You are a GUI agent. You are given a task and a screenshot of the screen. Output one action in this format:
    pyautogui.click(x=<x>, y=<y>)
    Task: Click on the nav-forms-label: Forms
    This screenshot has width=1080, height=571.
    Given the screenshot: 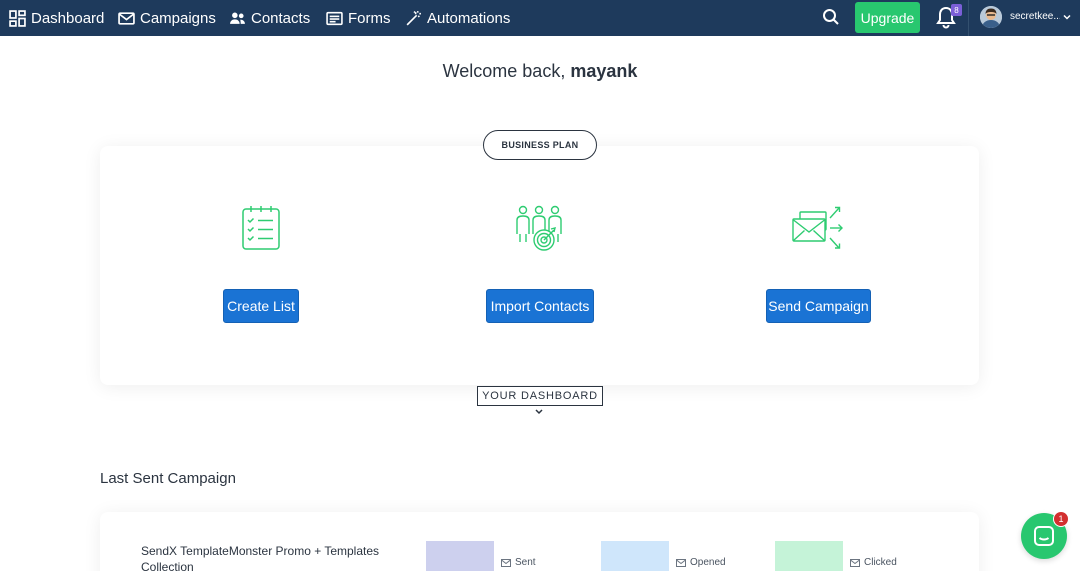 What is the action you would take?
    pyautogui.click(x=369, y=18)
    